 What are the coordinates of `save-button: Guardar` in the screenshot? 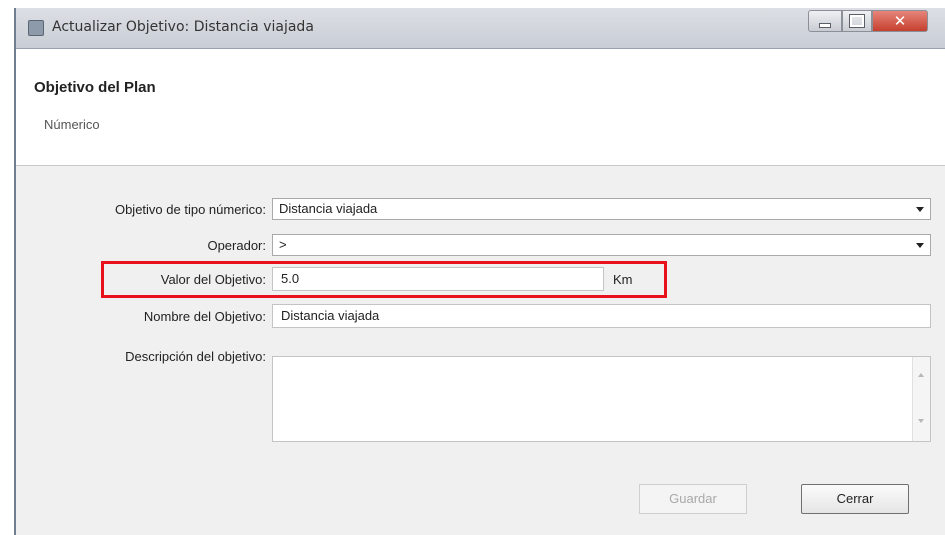 It's located at (693, 499).